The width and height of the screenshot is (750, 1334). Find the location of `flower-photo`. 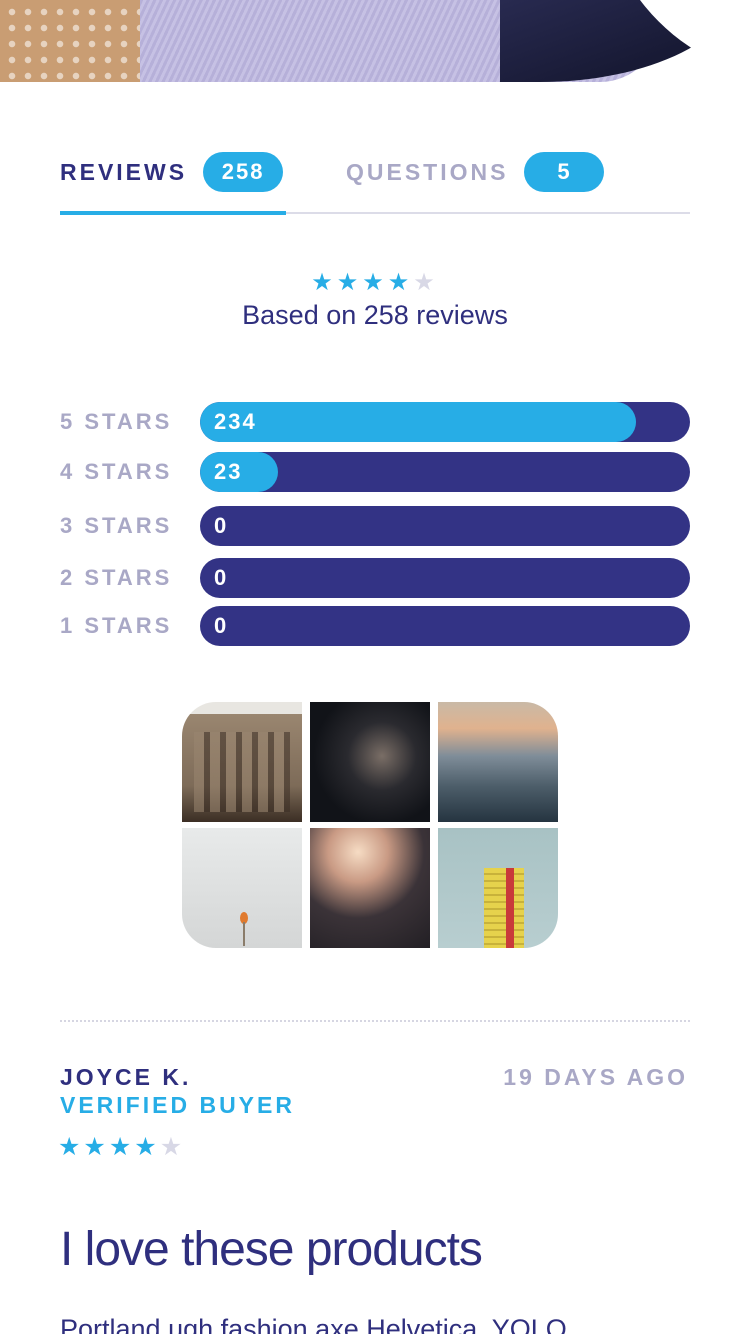

flower-photo is located at coordinates (242, 888).